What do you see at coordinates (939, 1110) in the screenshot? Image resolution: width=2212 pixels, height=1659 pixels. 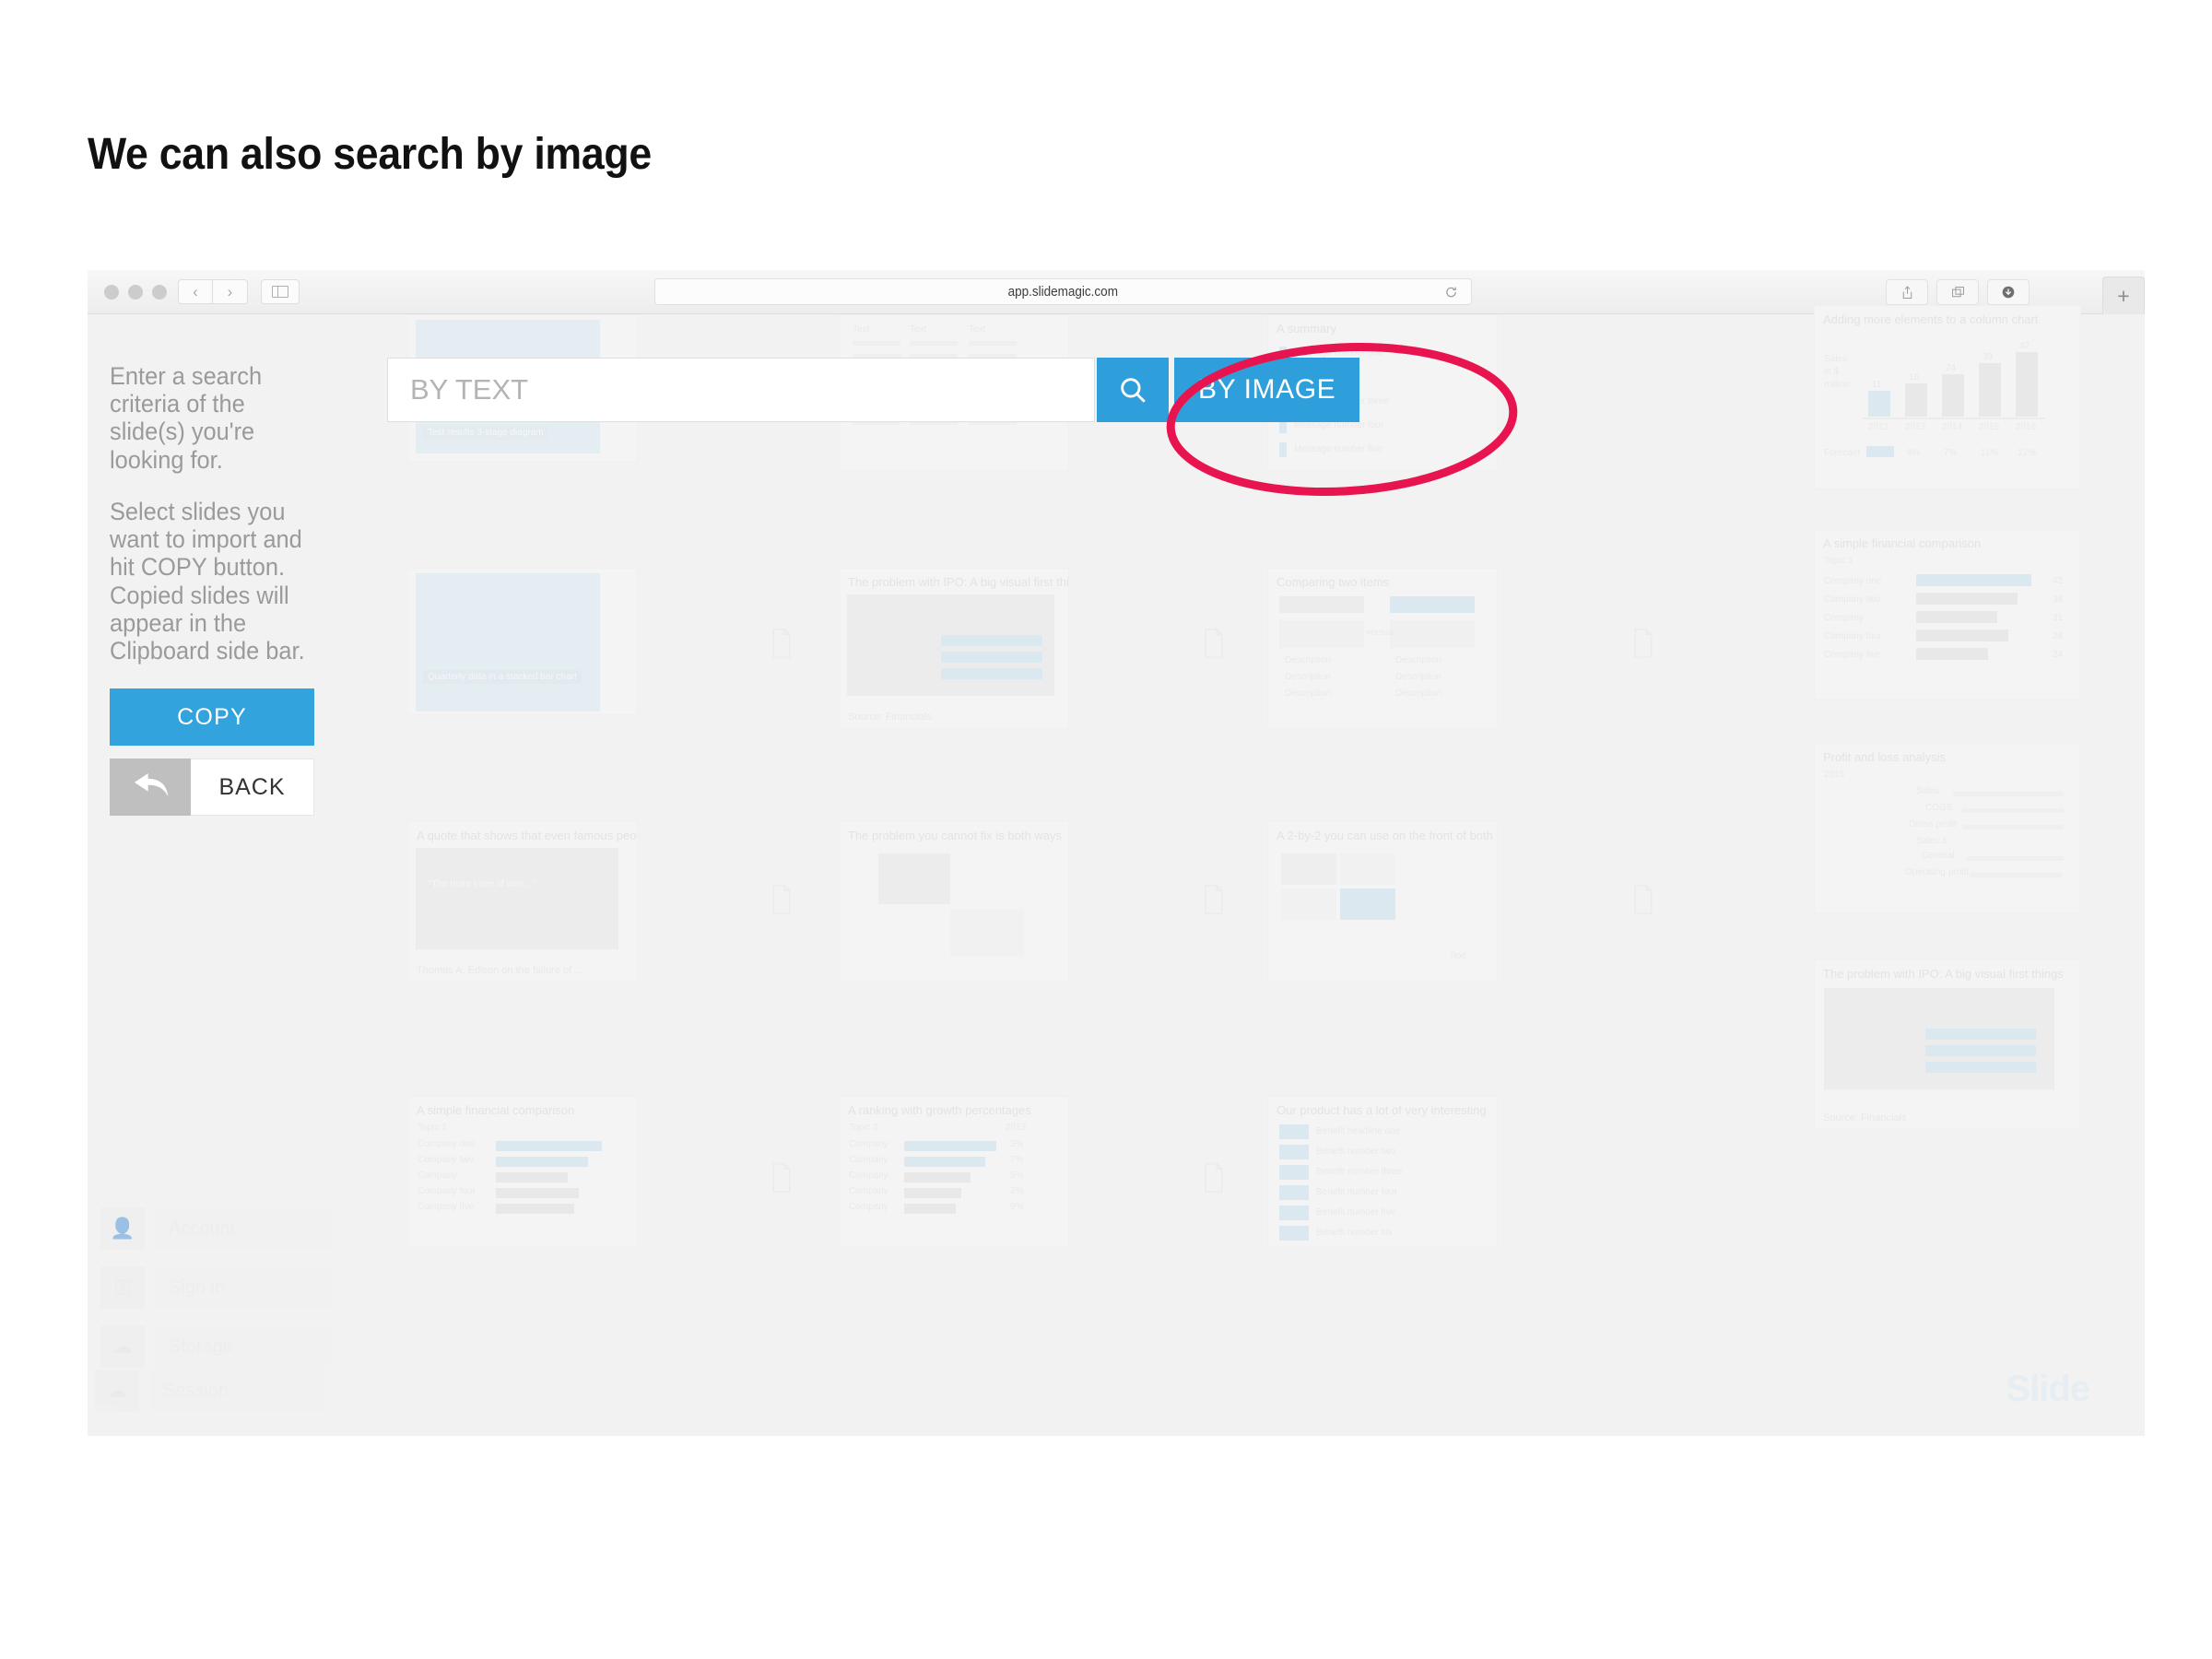 I see `slide-thumbnail-title: A ranking with growth percentages` at bounding box center [939, 1110].